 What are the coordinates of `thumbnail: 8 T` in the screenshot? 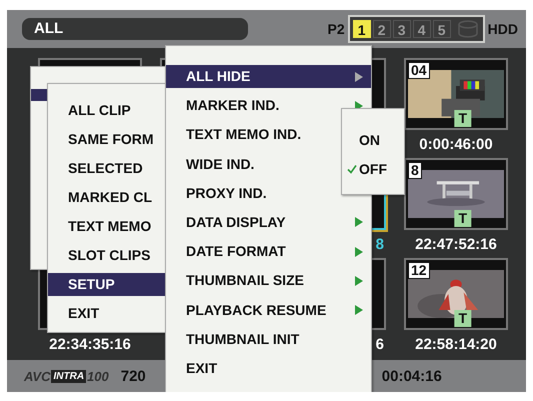 It's located at (456, 194).